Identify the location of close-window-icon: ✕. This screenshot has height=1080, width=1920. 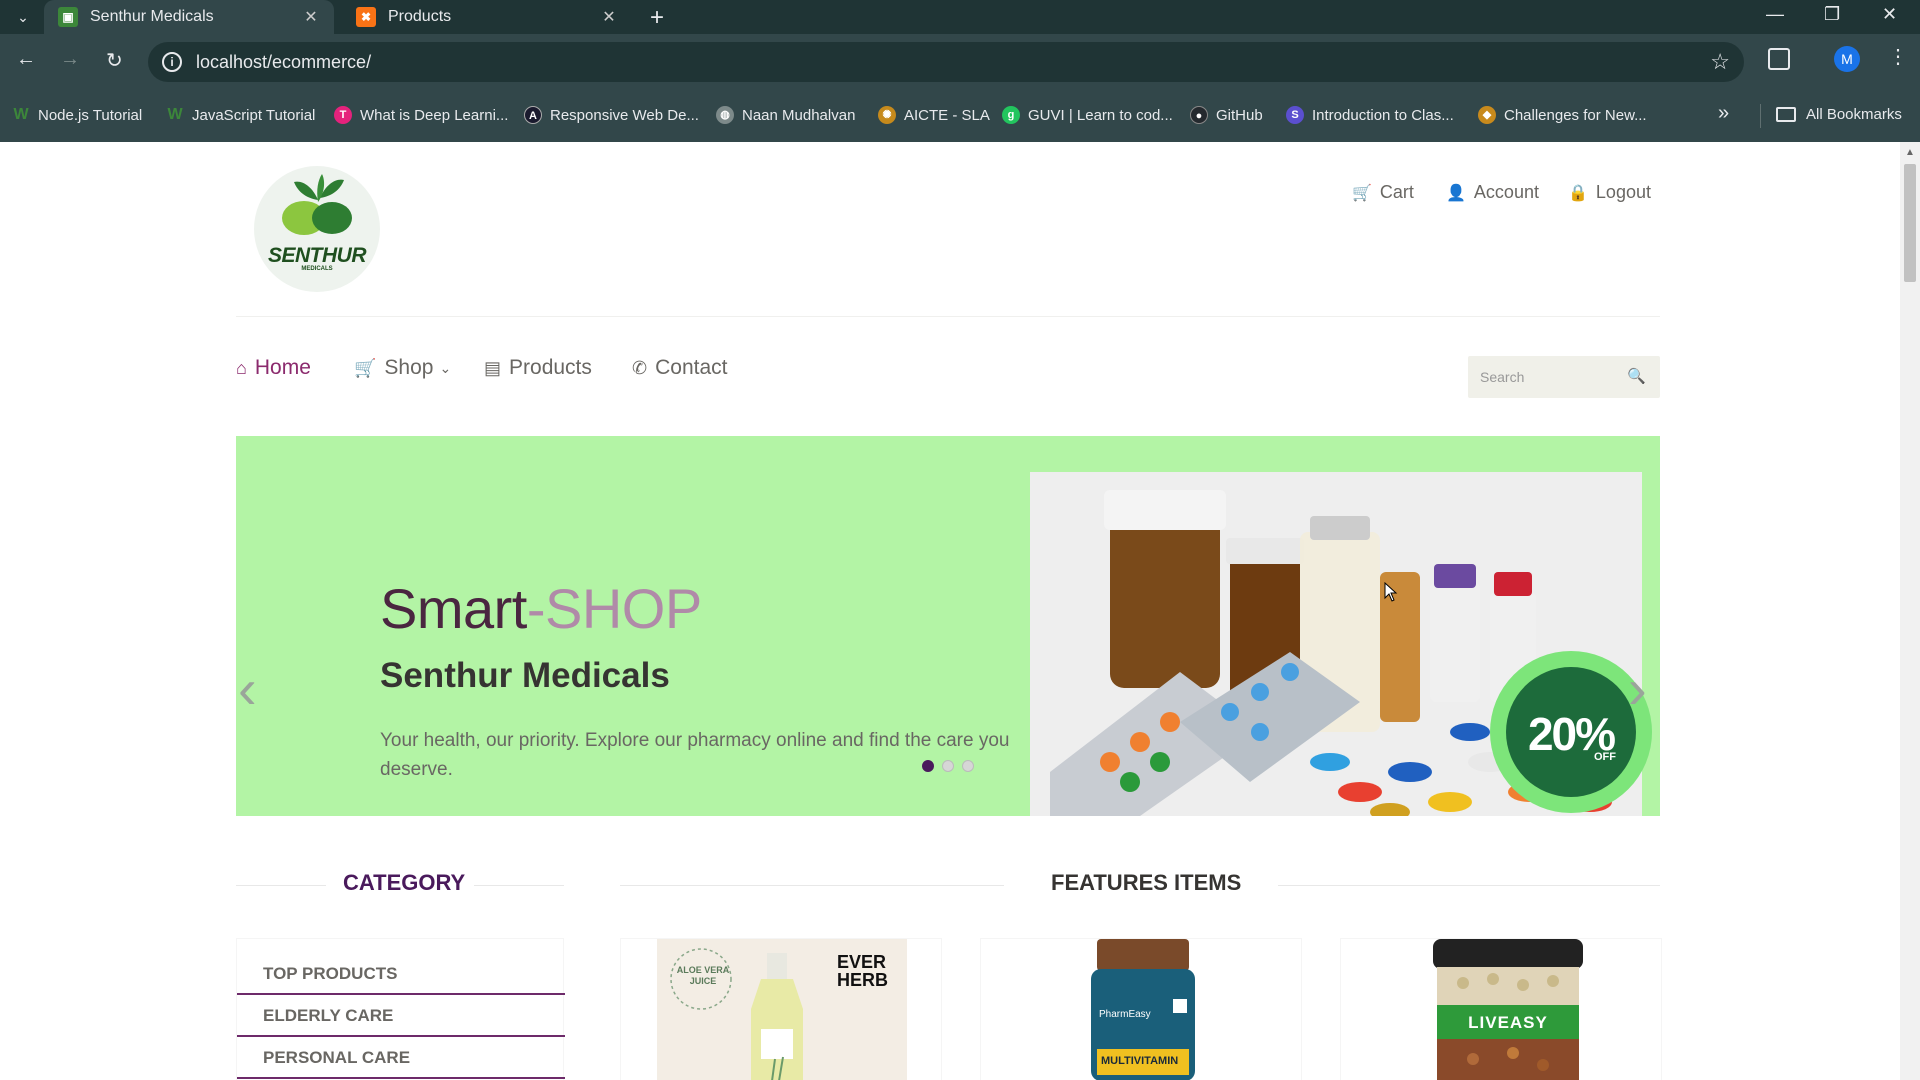
(1889, 14).